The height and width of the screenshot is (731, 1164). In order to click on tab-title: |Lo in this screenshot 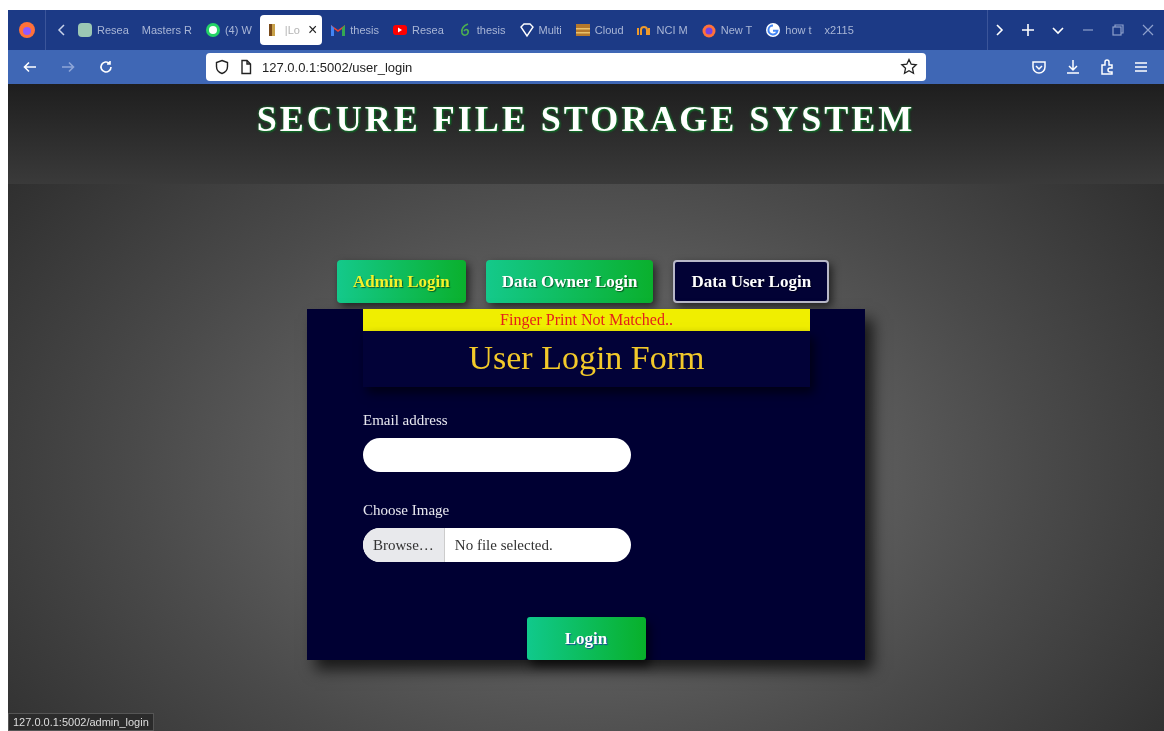, I will do `click(292, 30)`.